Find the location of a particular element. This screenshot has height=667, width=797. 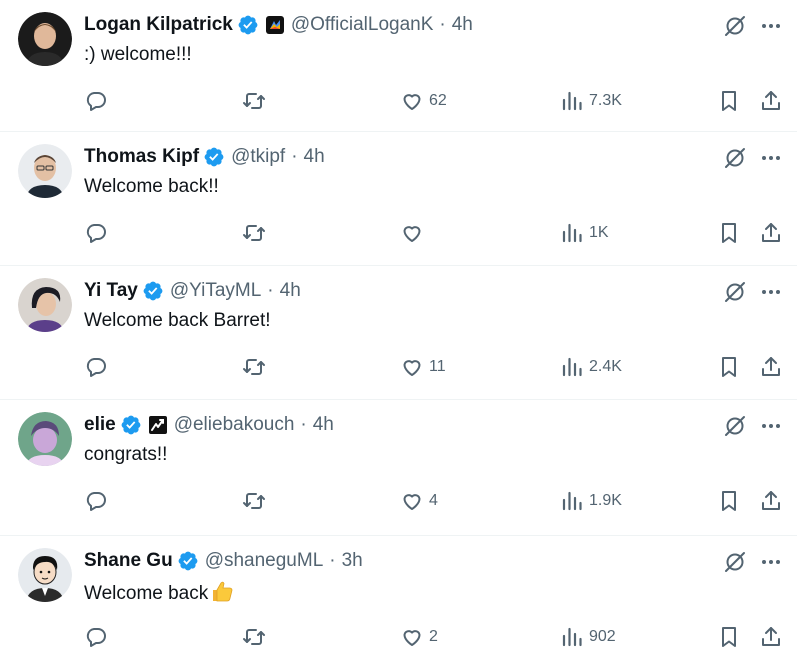

display-name: Logan Kilpatrick is located at coordinates (158, 25).